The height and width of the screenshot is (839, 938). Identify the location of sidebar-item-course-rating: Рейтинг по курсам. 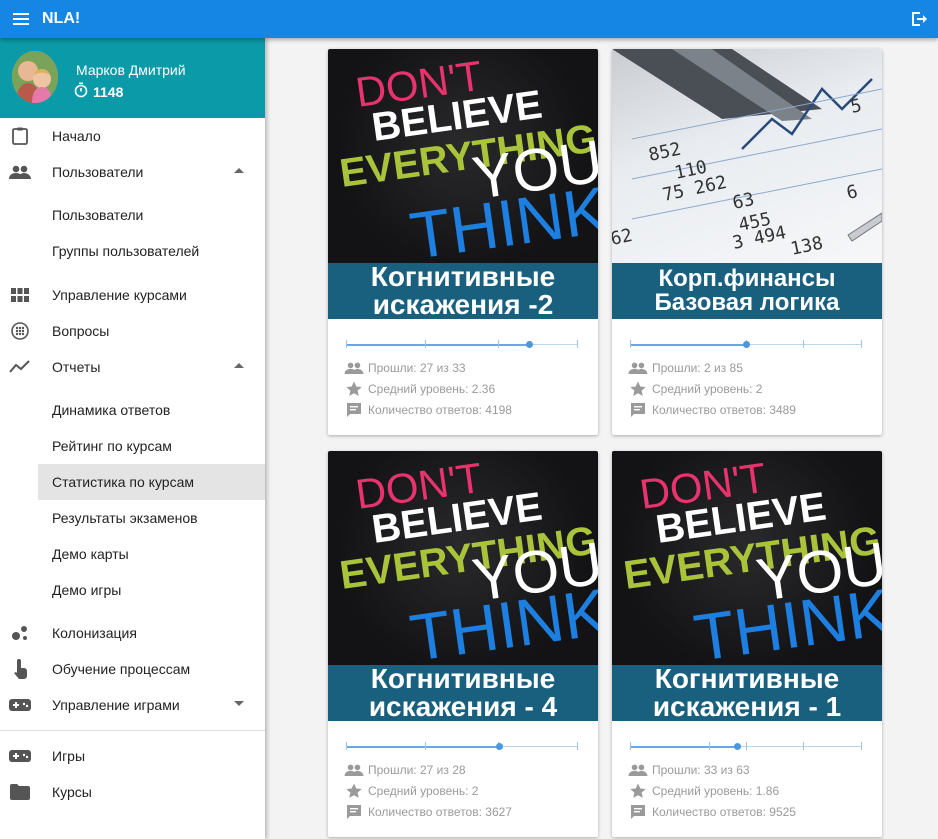
(151, 446).